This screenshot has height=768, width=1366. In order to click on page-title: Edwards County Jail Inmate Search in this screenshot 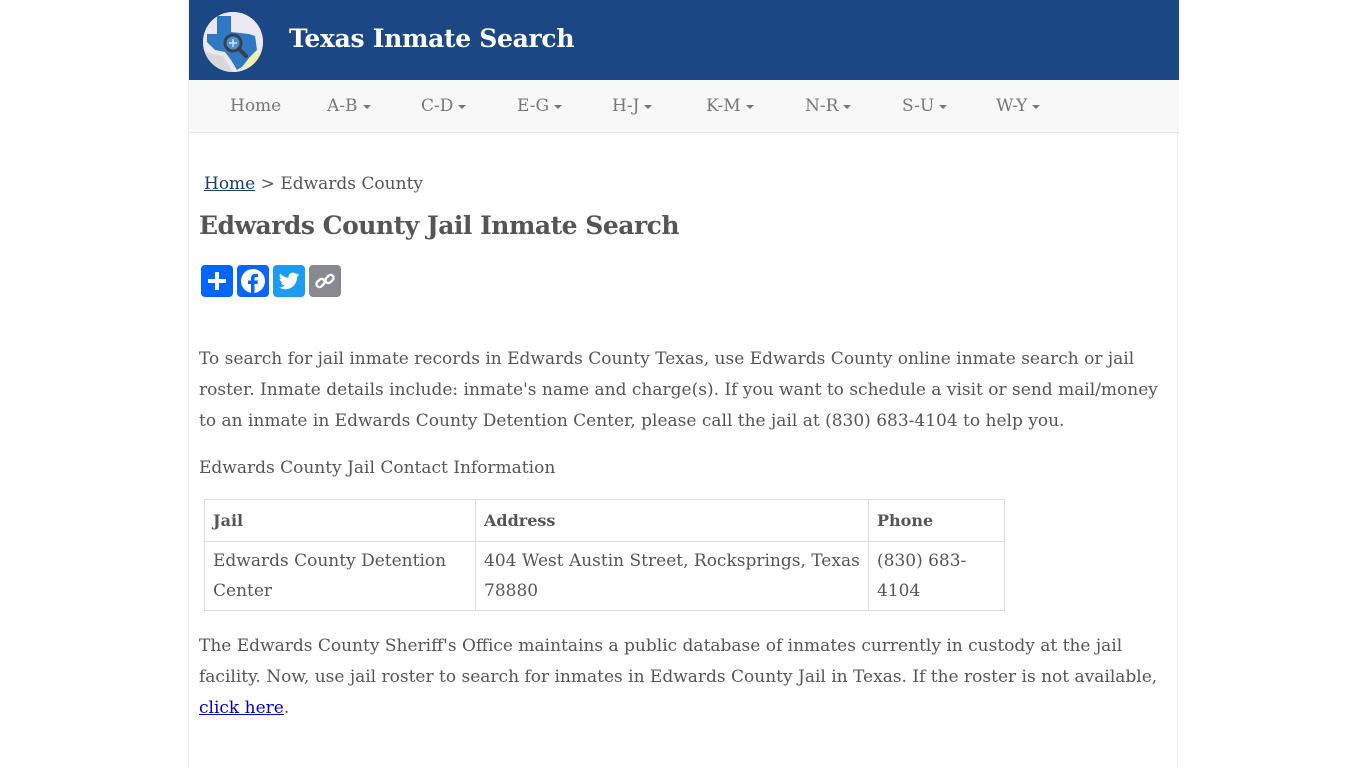, I will do `click(439, 225)`.